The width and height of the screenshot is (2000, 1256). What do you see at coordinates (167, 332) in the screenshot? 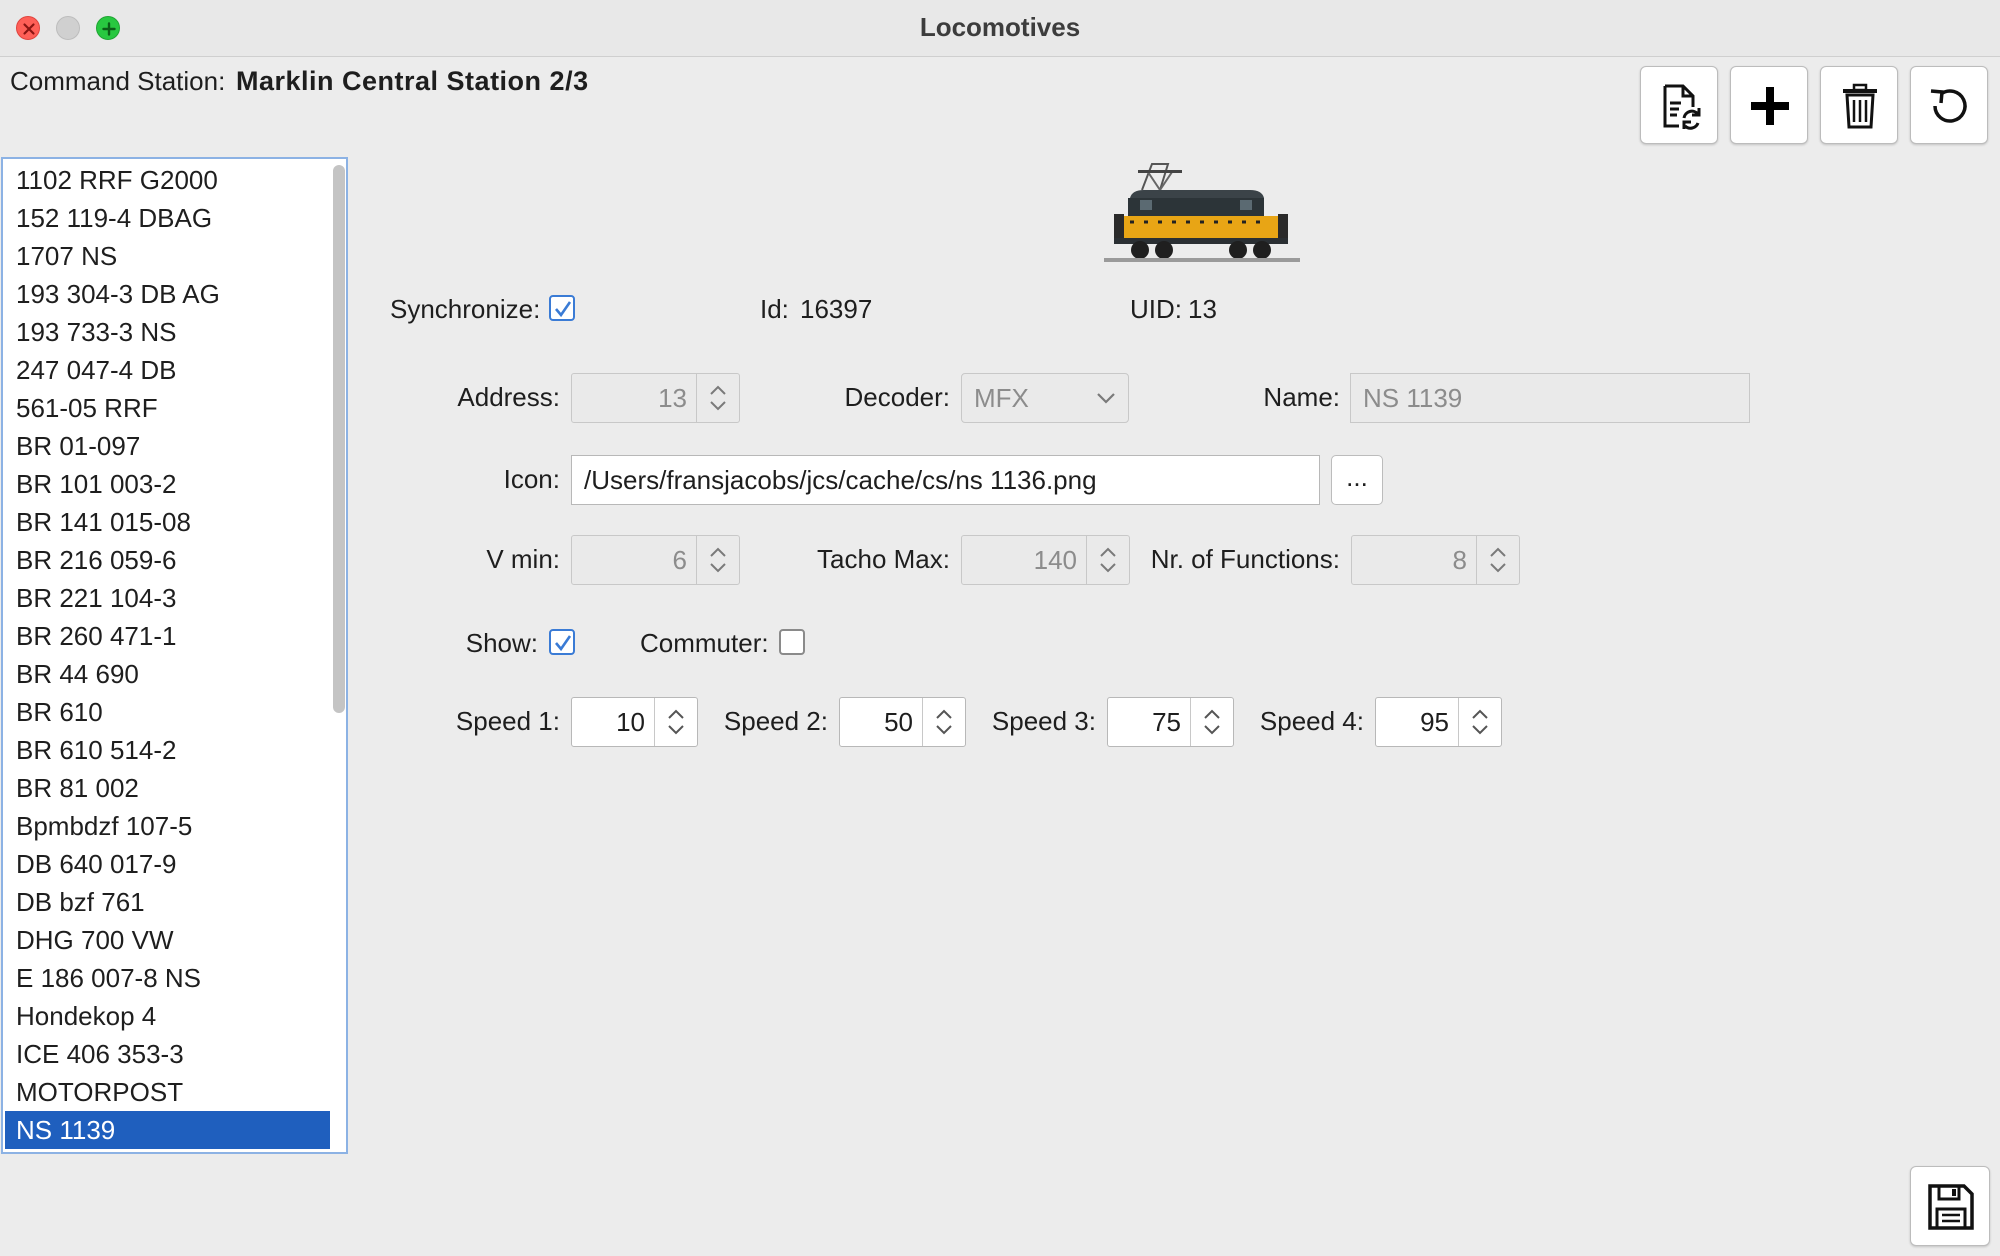
I see `list-item: 193 733-3 NS` at bounding box center [167, 332].